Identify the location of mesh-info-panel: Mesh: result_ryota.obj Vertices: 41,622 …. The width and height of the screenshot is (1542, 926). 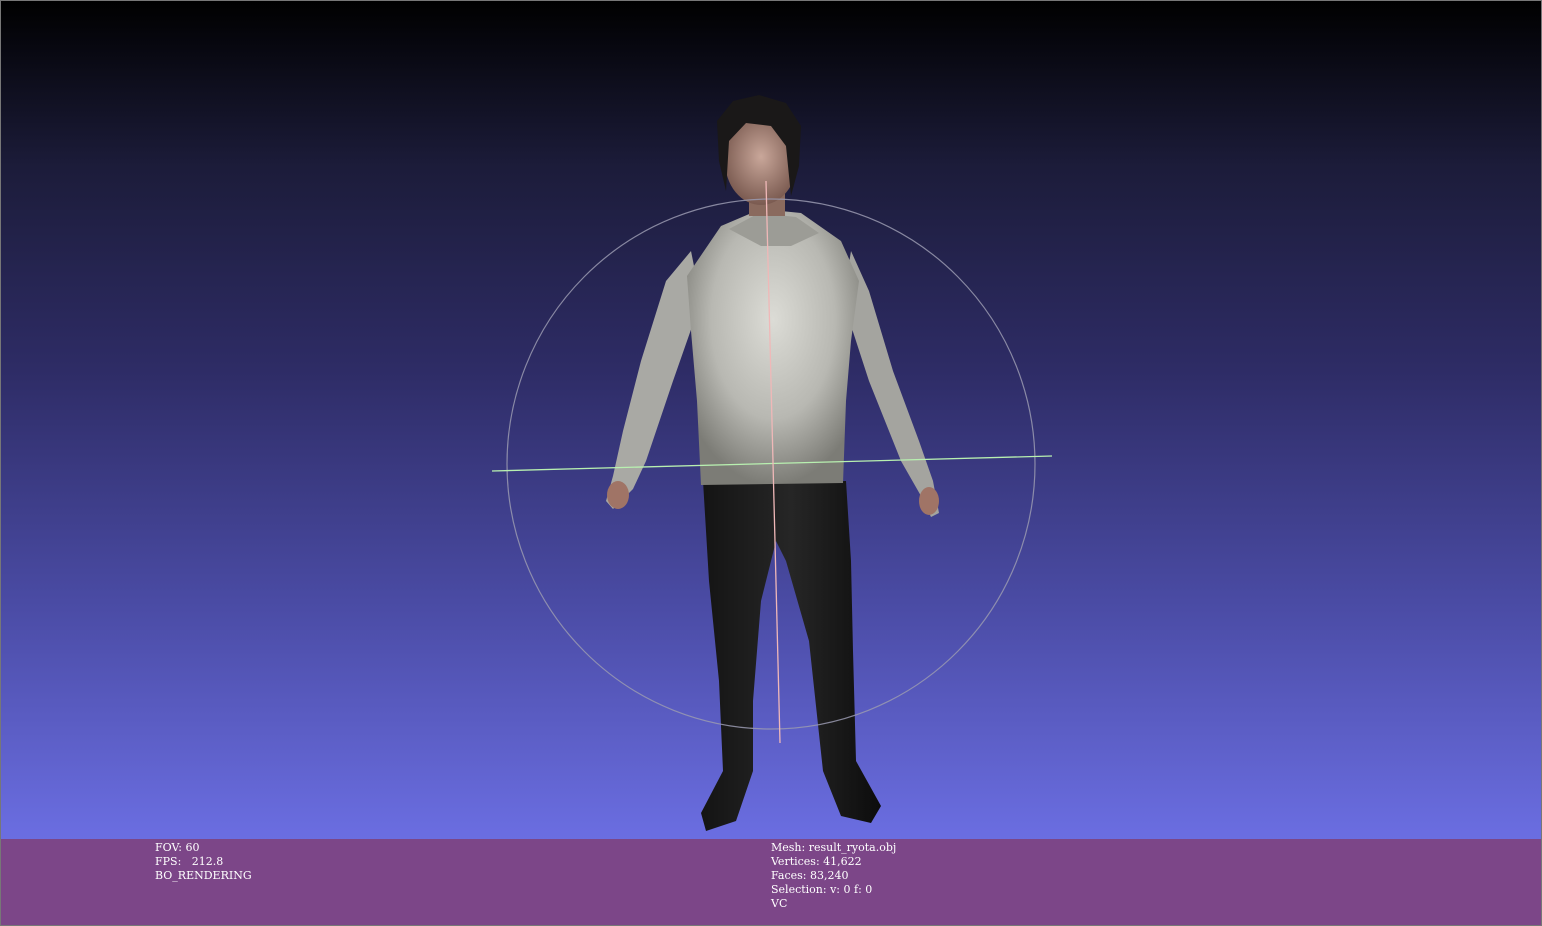
(833, 876).